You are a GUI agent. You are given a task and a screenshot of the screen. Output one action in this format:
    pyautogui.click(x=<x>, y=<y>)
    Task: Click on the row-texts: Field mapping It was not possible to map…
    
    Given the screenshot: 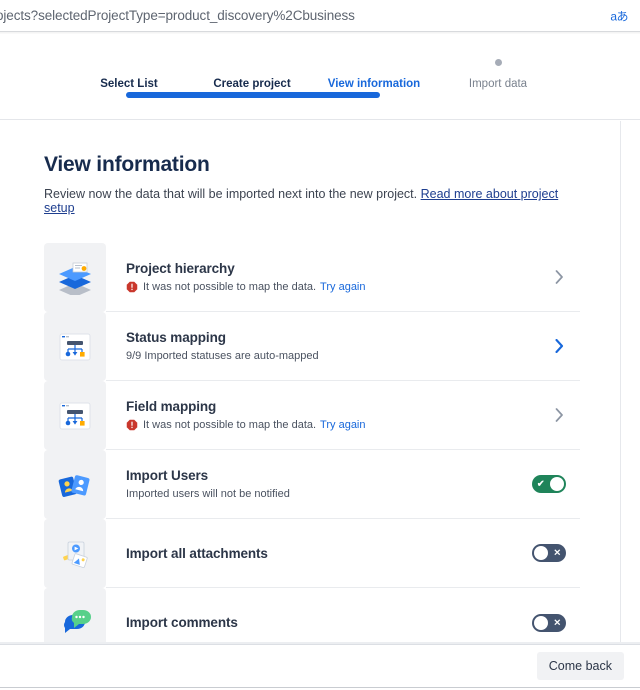 What is the action you would take?
    pyautogui.click(x=338, y=415)
    